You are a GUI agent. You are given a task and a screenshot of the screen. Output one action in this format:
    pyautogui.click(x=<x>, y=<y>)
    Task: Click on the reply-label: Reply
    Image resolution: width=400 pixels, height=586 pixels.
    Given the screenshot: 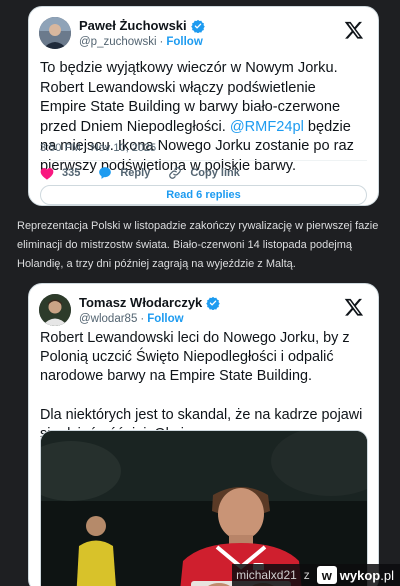 What is the action you would take?
    pyautogui.click(x=135, y=173)
    